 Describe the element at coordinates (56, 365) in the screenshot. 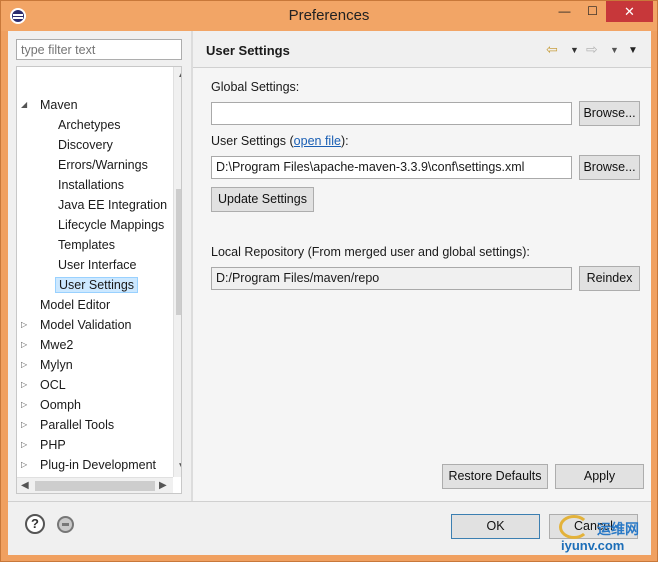

I see `tree-item-label: Mylyn` at that location.